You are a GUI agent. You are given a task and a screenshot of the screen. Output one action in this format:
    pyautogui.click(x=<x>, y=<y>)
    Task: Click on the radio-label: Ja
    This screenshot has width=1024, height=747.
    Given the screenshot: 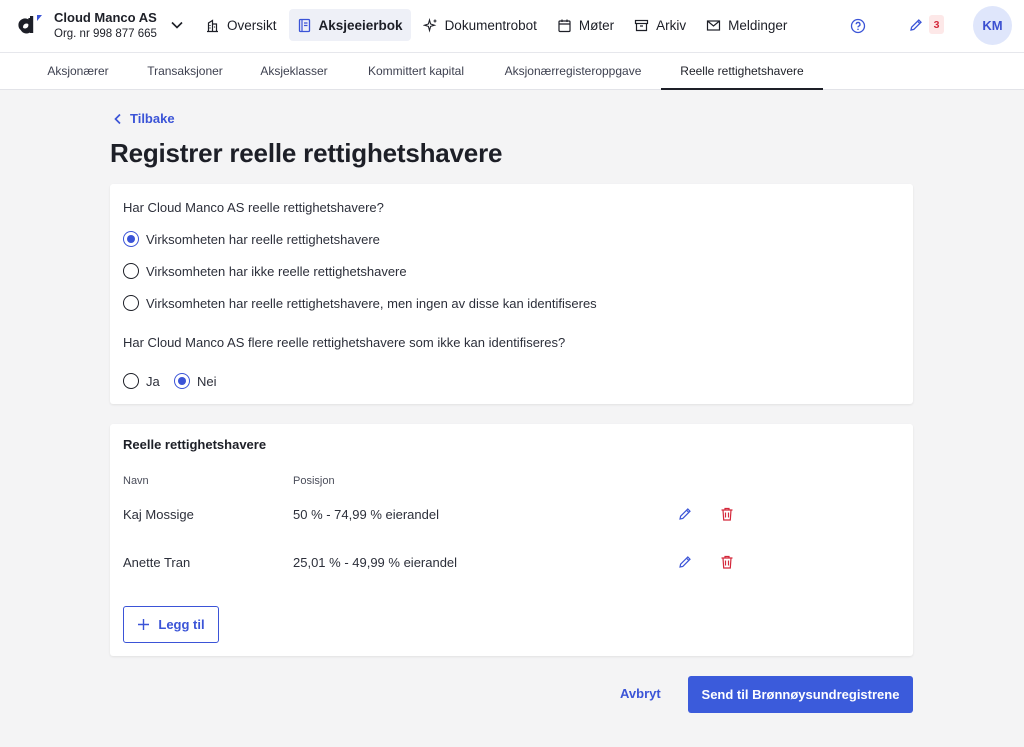 What is the action you would take?
    pyautogui.click(x=153, y=381)
    